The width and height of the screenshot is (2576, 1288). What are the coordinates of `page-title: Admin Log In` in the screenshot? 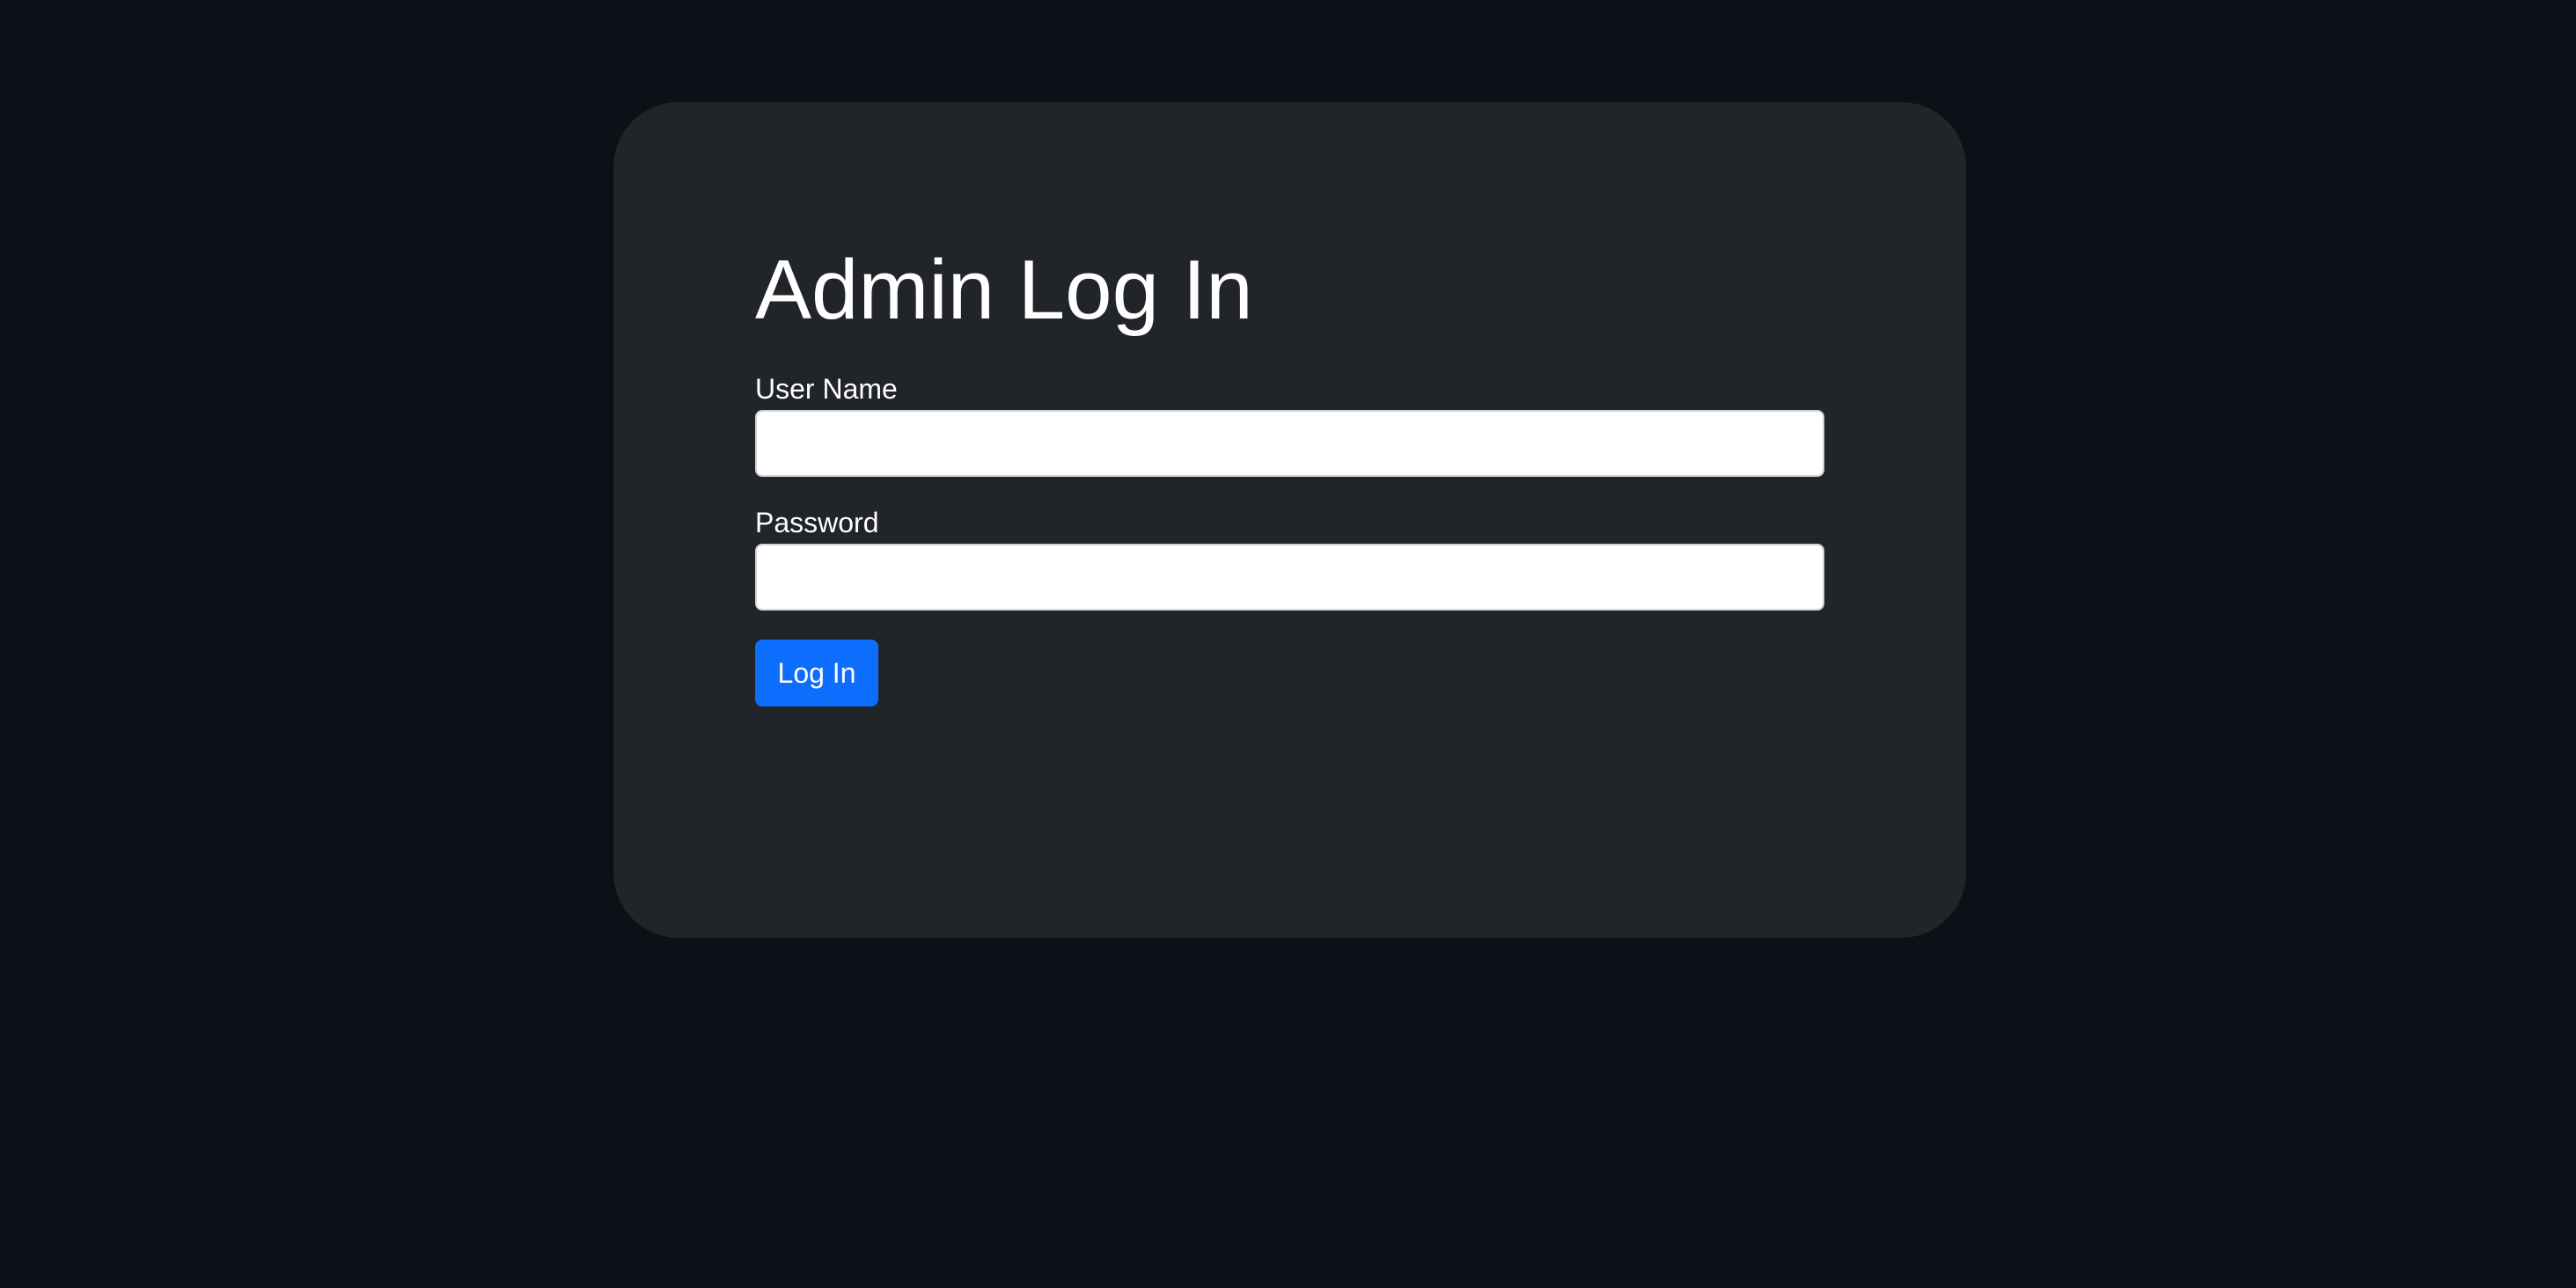 It's located at (1004, 290).